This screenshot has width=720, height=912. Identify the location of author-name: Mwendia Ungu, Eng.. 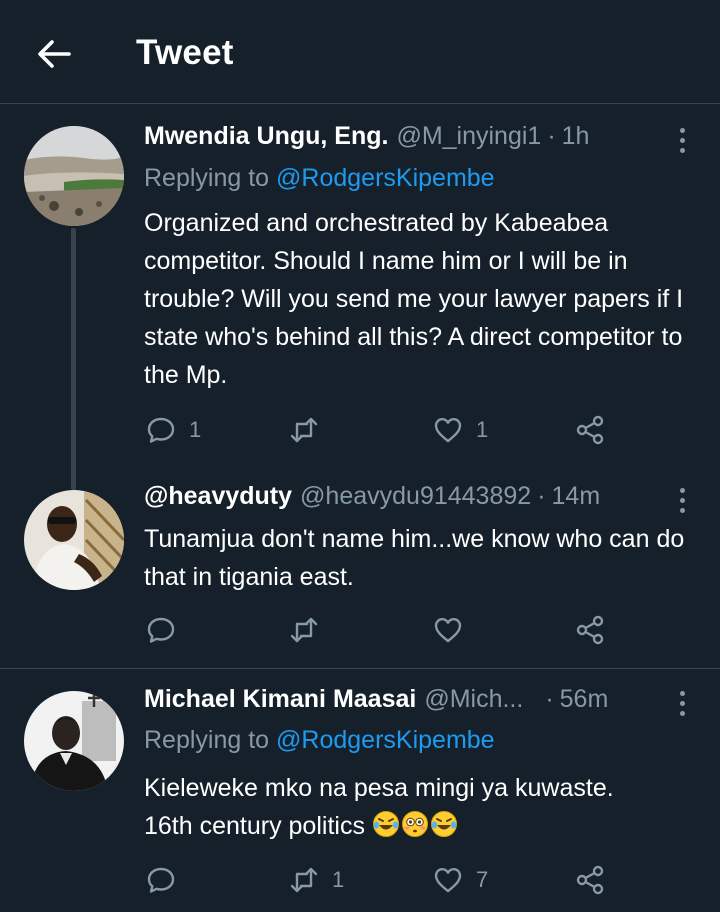
(266, 136).